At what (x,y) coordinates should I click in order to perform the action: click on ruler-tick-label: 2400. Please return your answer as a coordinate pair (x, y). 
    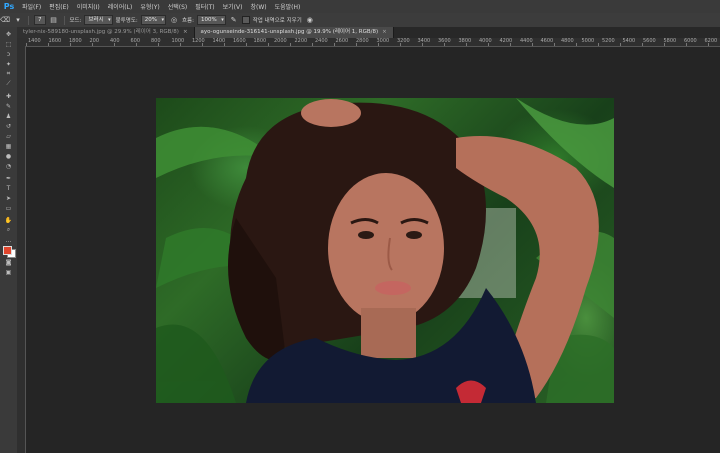
    Looking at the image, I should click on (321, 41).